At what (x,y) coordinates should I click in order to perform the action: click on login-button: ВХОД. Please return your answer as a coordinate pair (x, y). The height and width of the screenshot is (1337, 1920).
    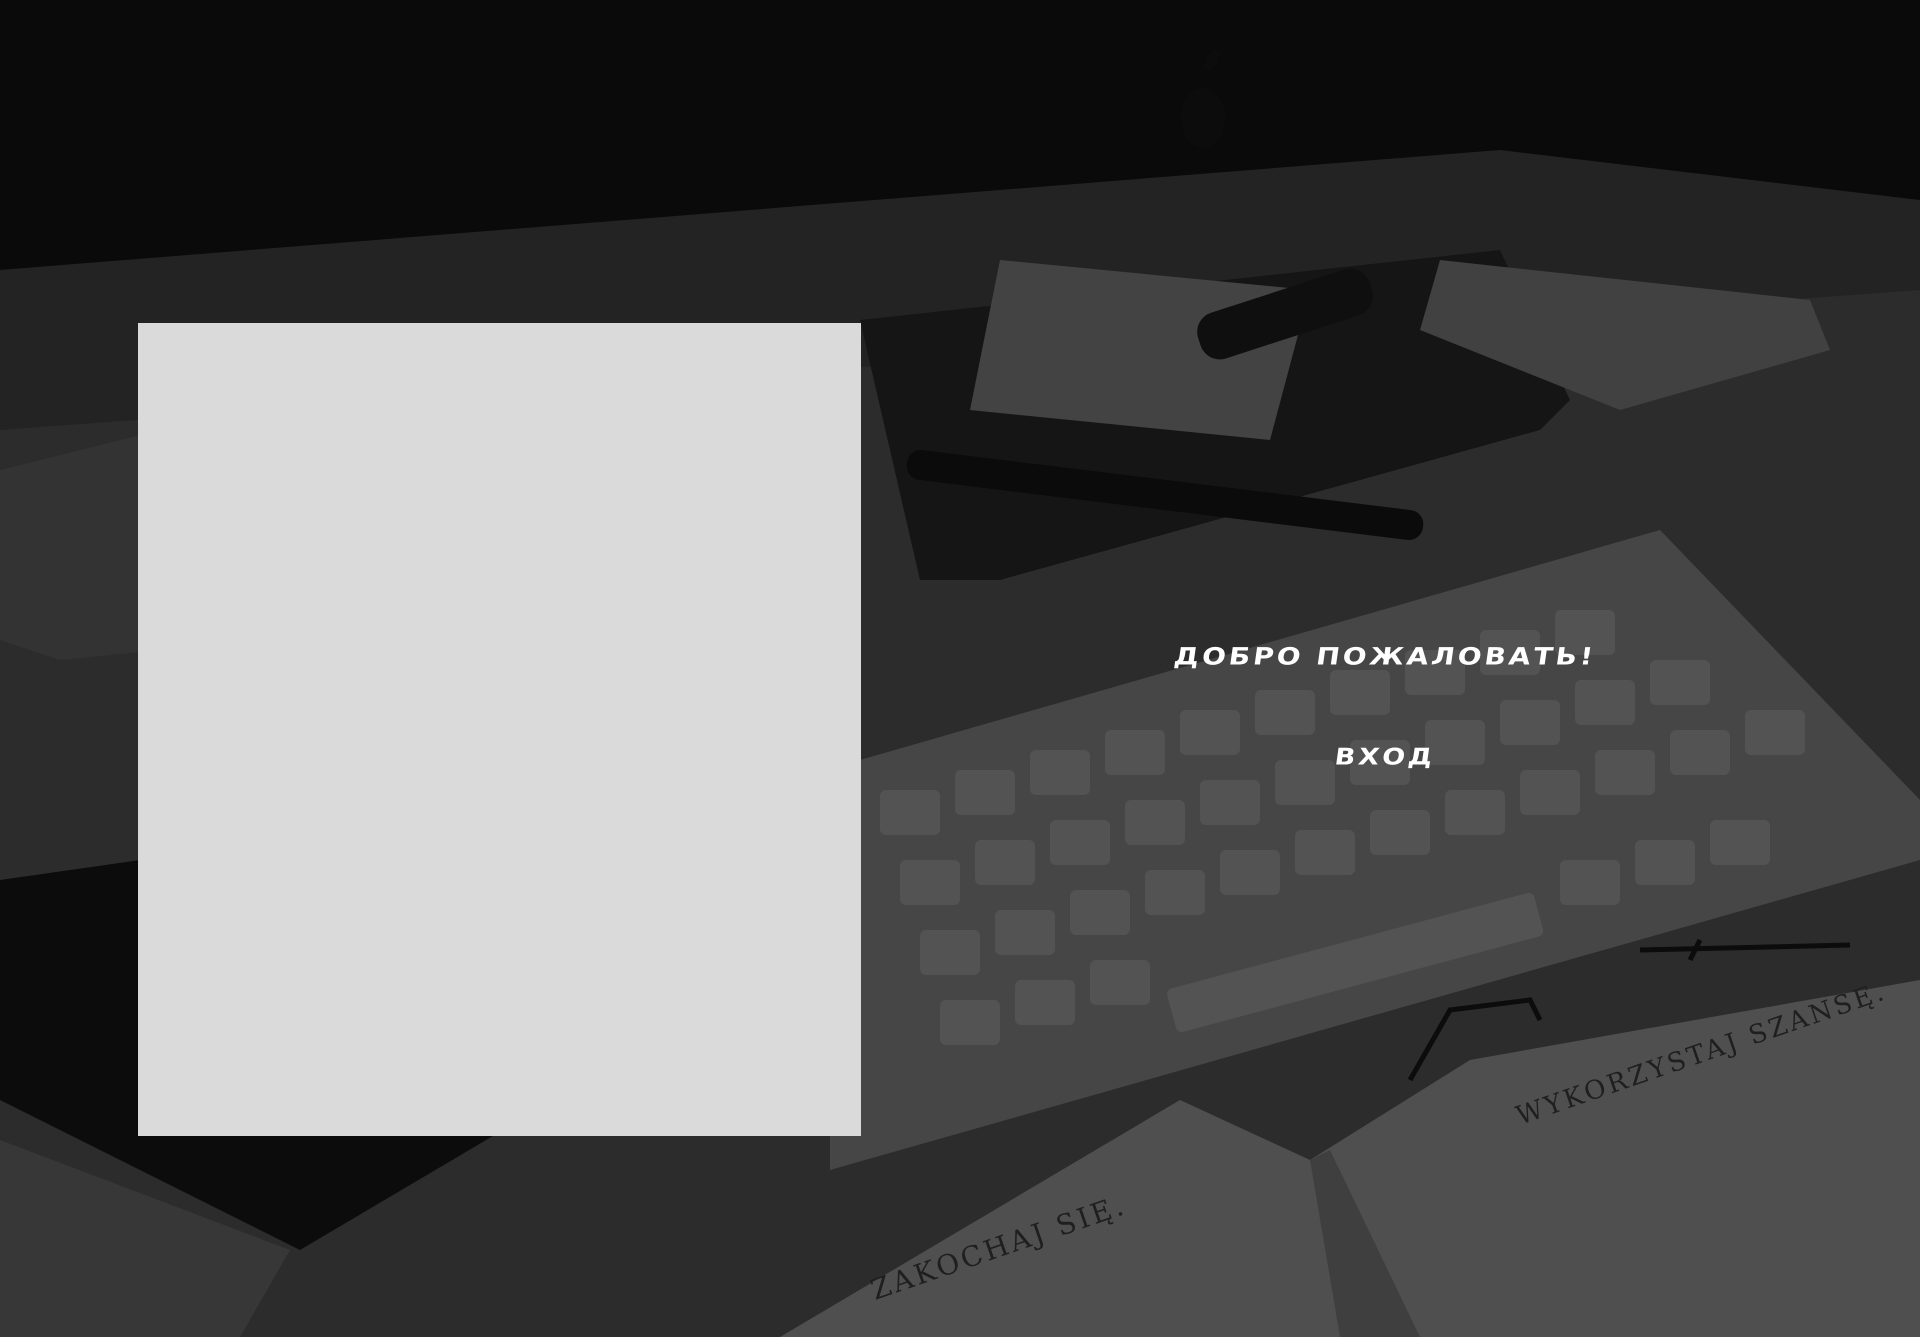
    Looking at the image, I should click on (1385, 757).